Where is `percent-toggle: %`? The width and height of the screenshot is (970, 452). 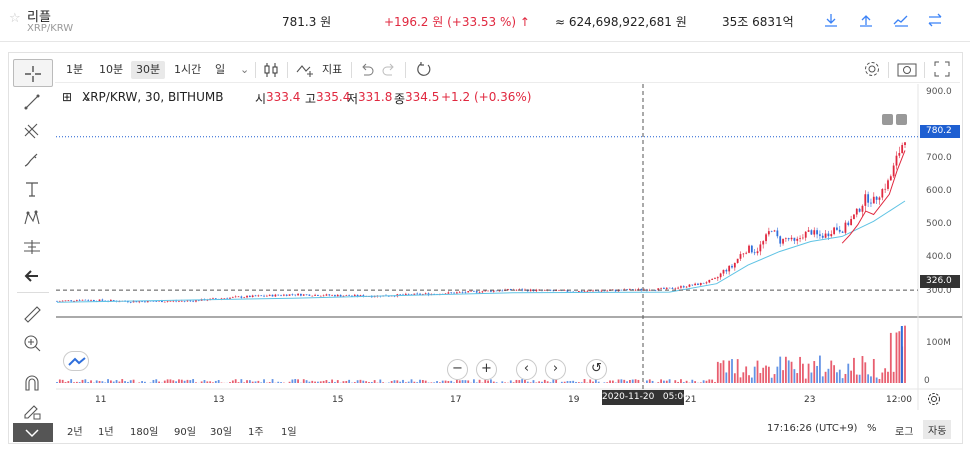 percent-toggle: % is located at coordinates (872, 428).